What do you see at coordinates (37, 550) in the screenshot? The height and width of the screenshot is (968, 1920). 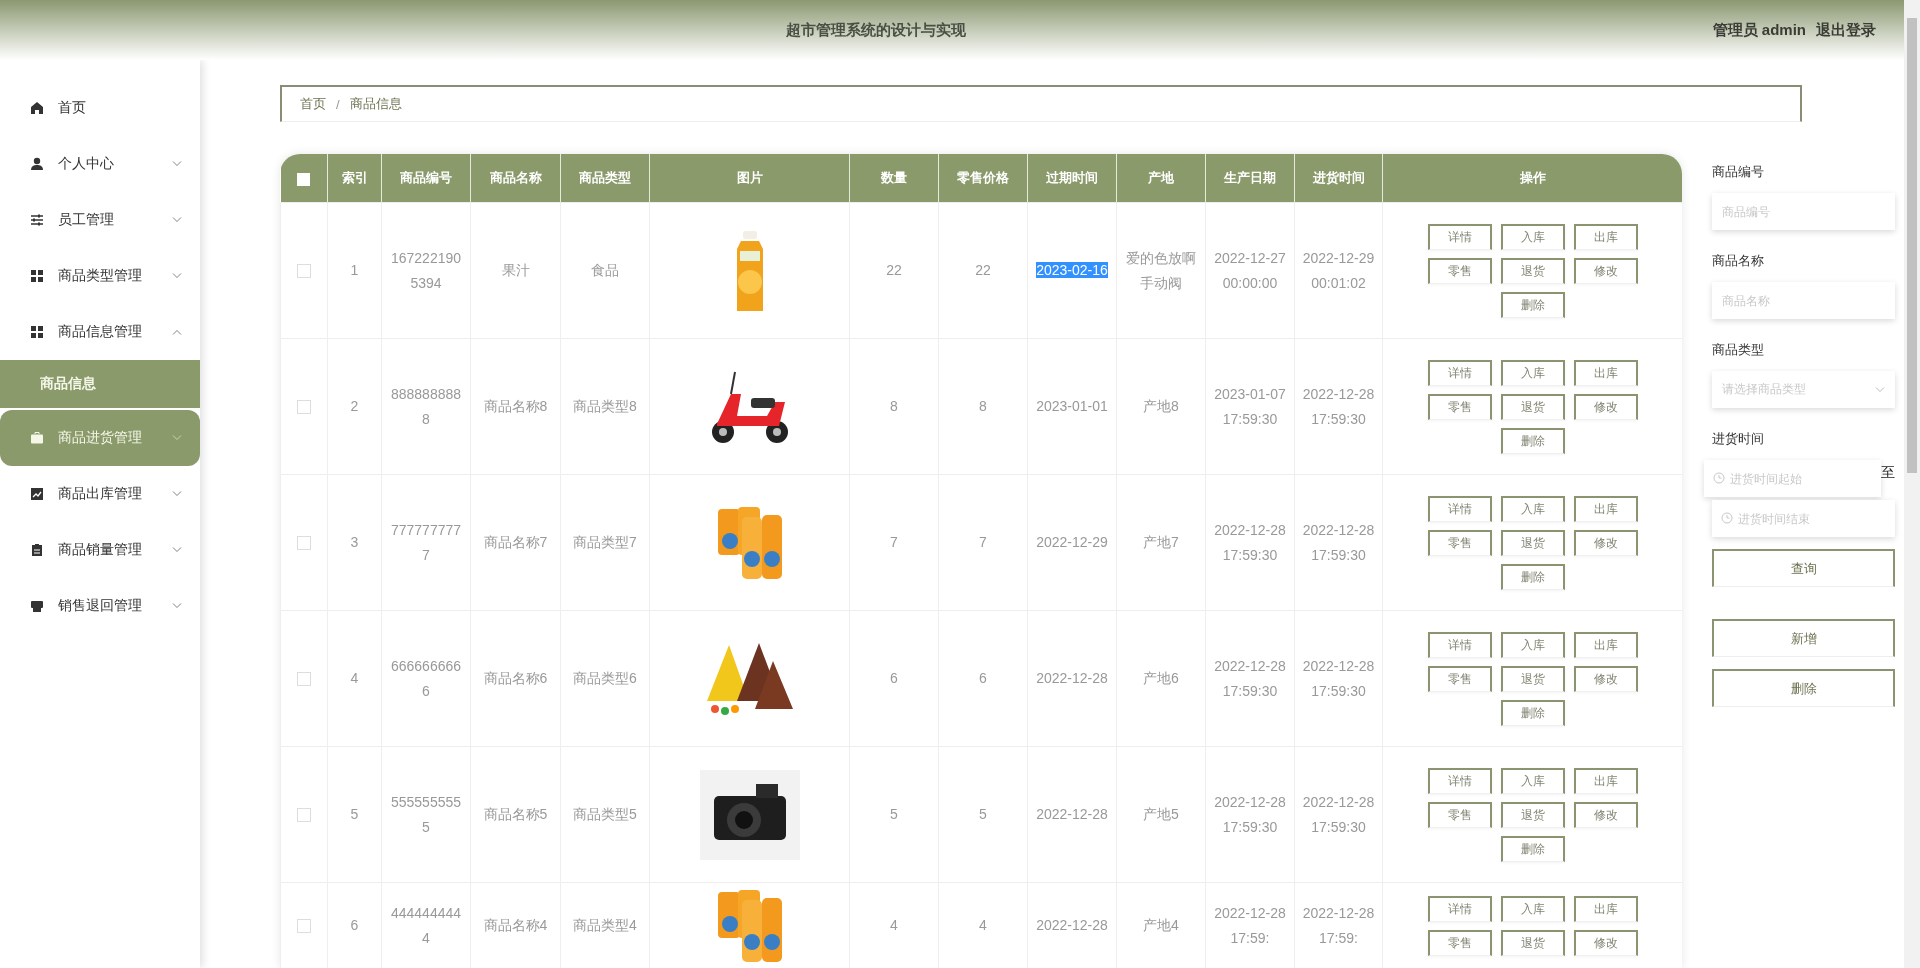 I see `clipboard-icon` at bounding box center [37, 550].